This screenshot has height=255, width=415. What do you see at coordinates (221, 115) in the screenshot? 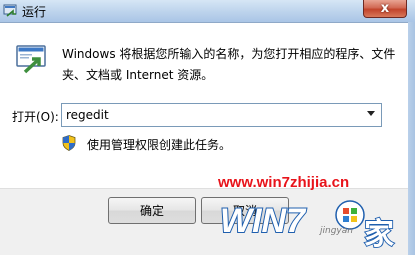
I see `command-input` at bounding box center [221, 115].